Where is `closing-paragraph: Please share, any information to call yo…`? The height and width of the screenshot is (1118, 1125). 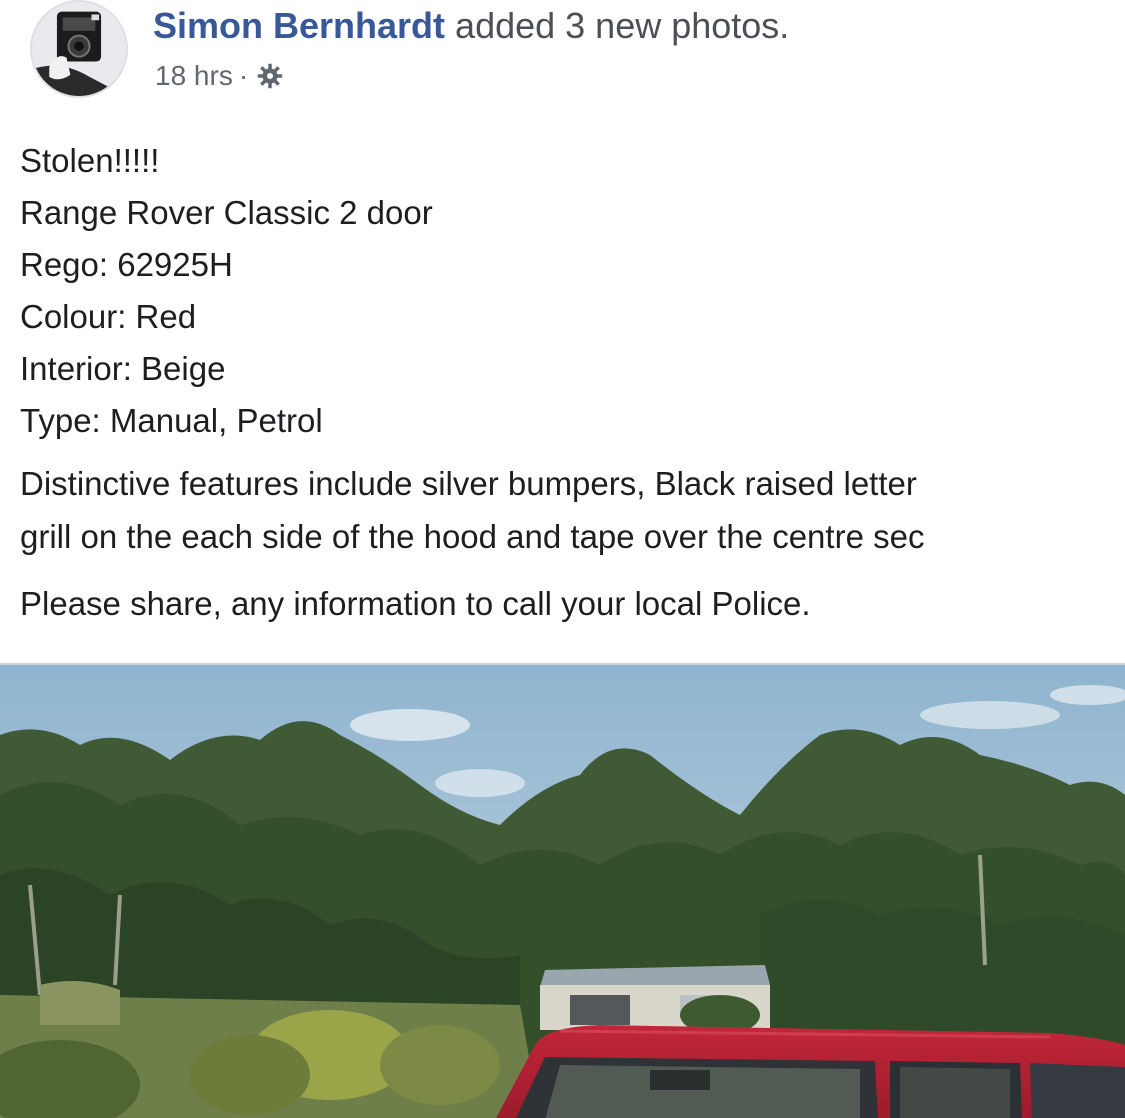 closing-paragraph: Please share, any information to call yo… is located at coordinates (572, 603).